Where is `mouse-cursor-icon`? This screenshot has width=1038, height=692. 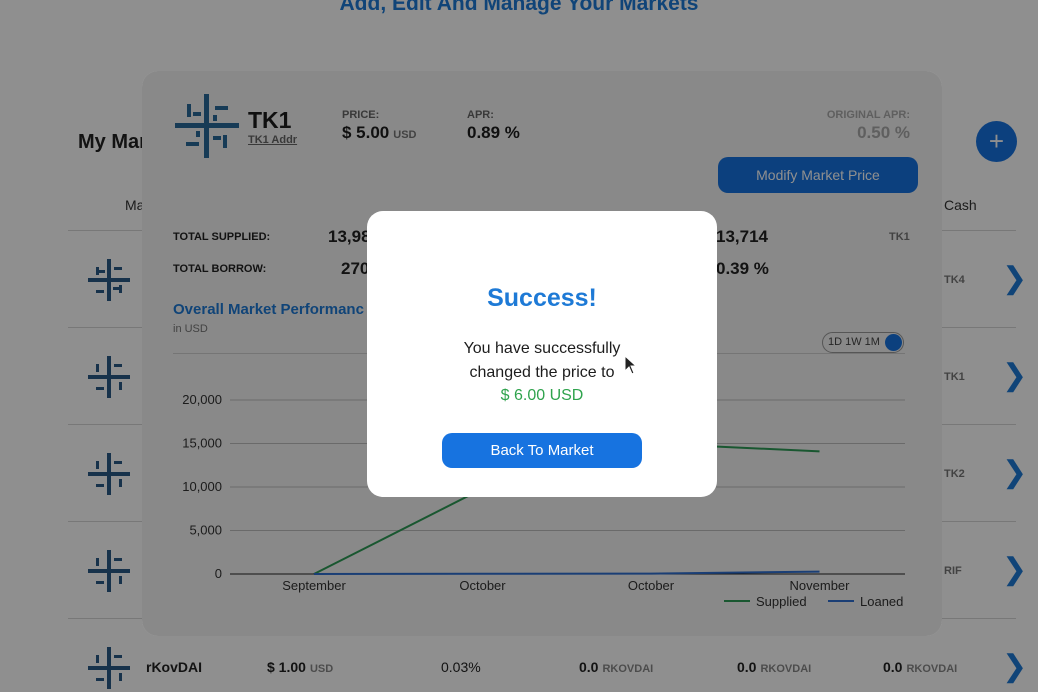
mouse-cursor-icon is located at coordinates (631, 365).